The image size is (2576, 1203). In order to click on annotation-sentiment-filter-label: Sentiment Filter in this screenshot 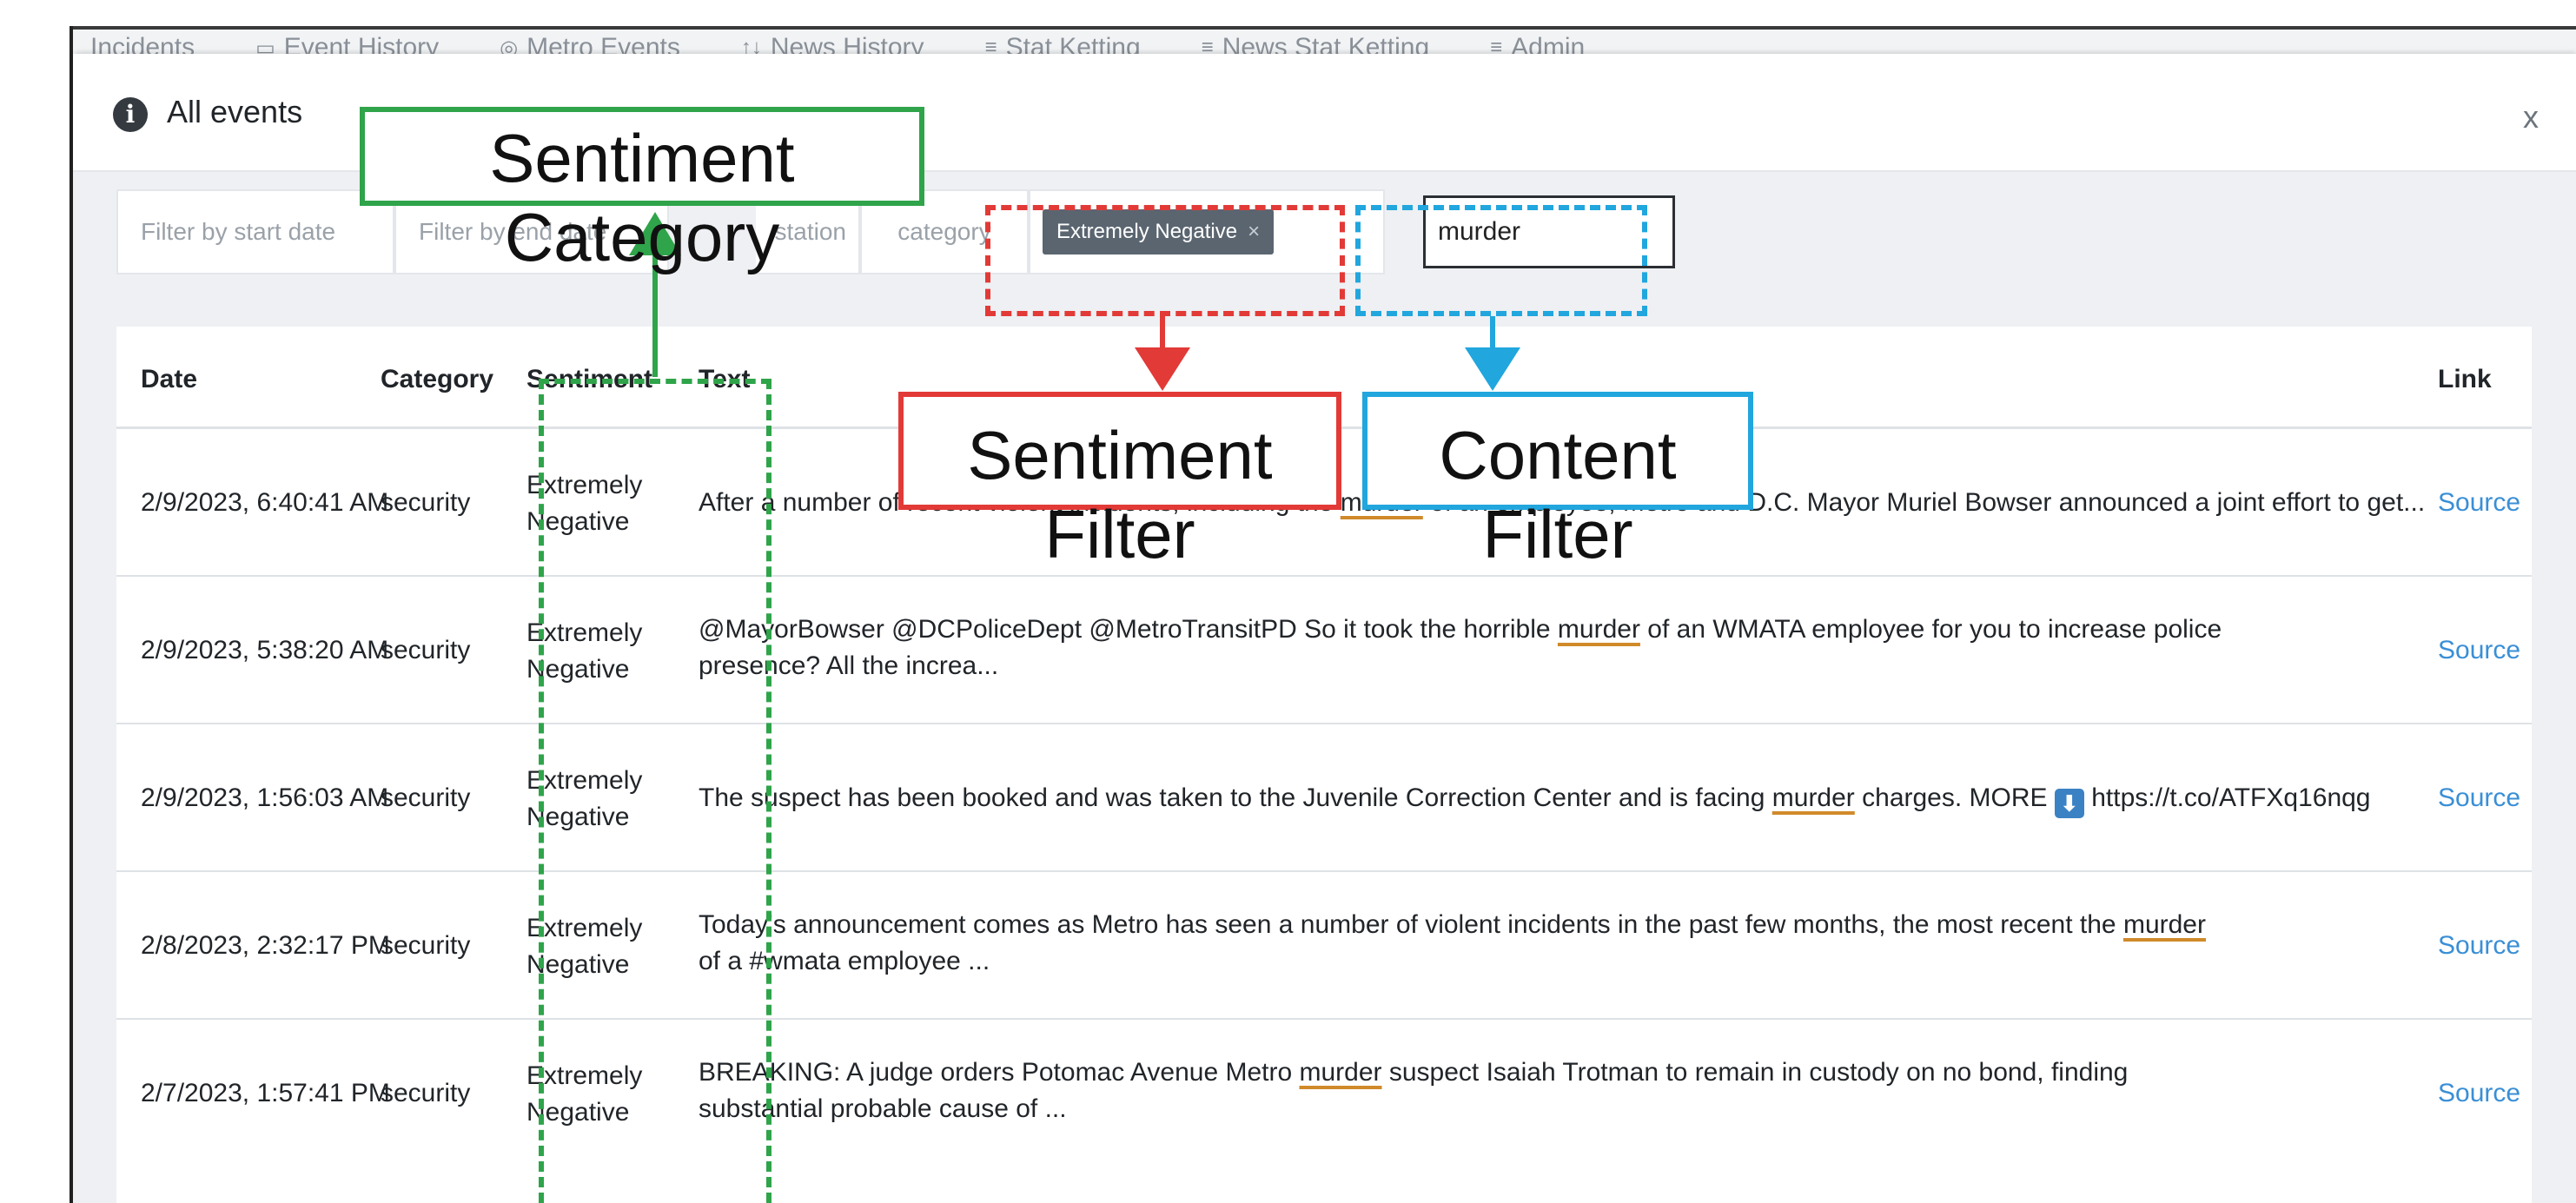, I will do `click(1120, 495)`.